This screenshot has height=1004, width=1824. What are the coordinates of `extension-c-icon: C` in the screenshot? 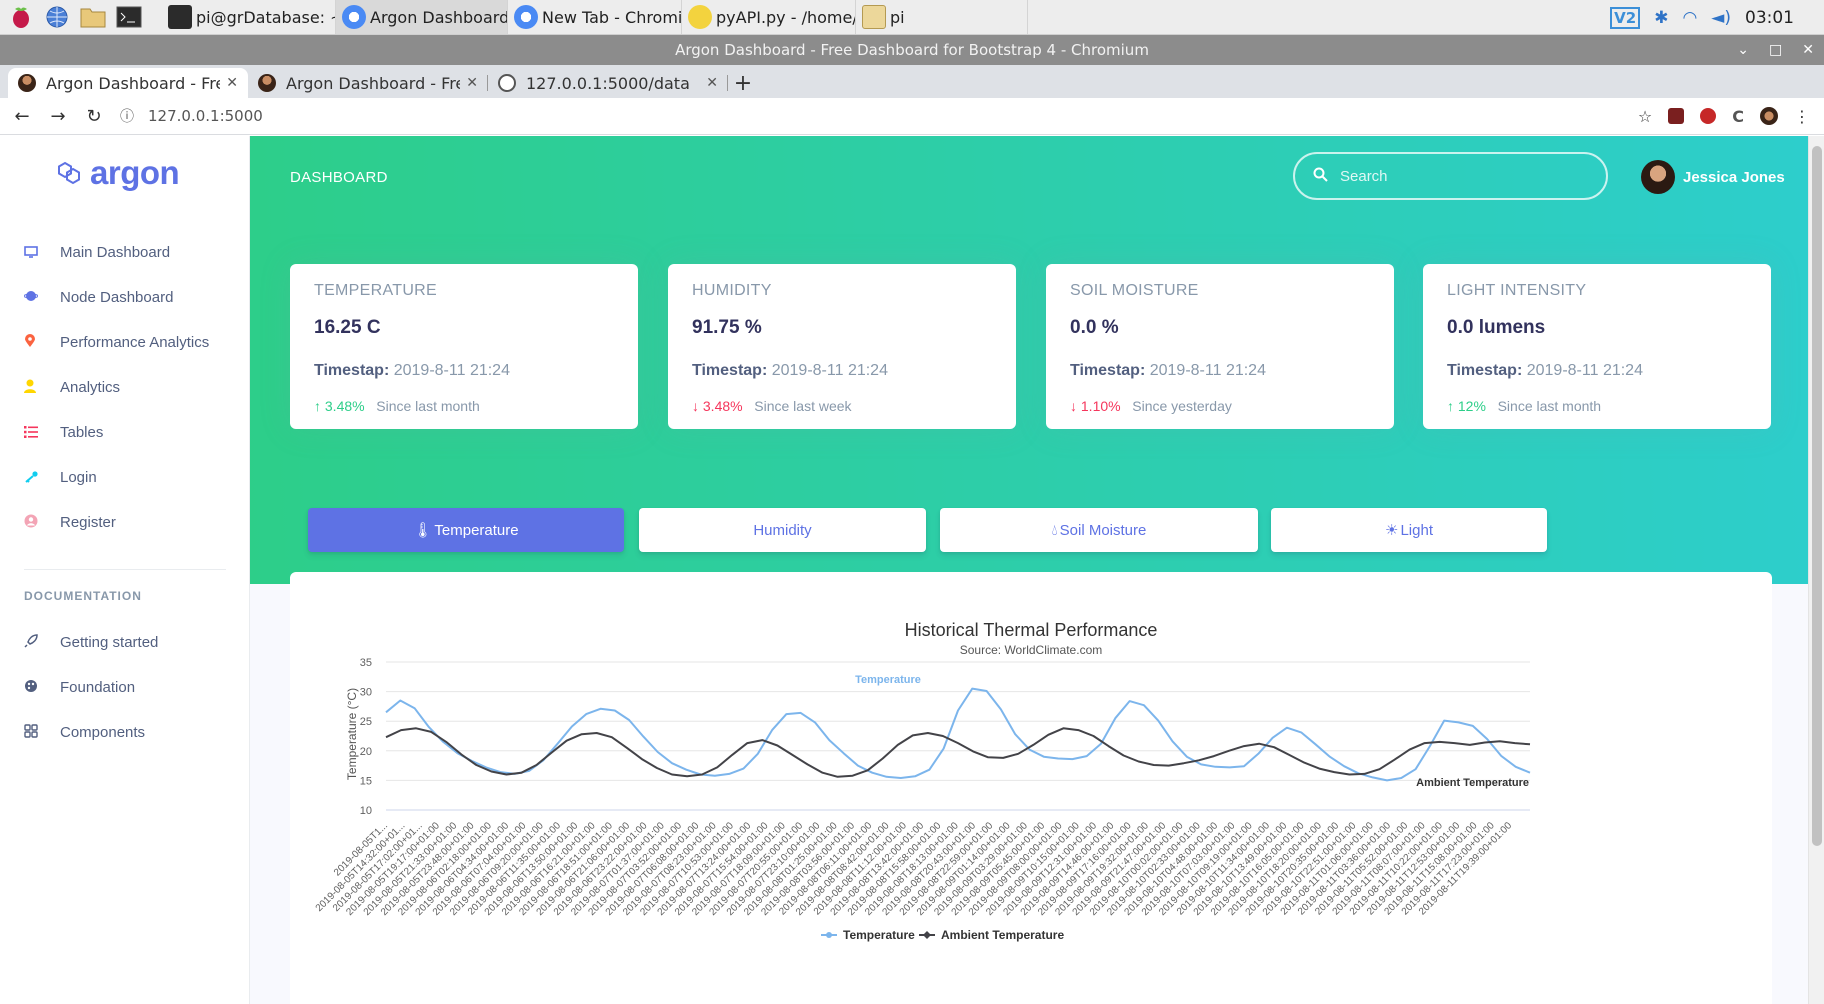 It's located at (1738, 116).